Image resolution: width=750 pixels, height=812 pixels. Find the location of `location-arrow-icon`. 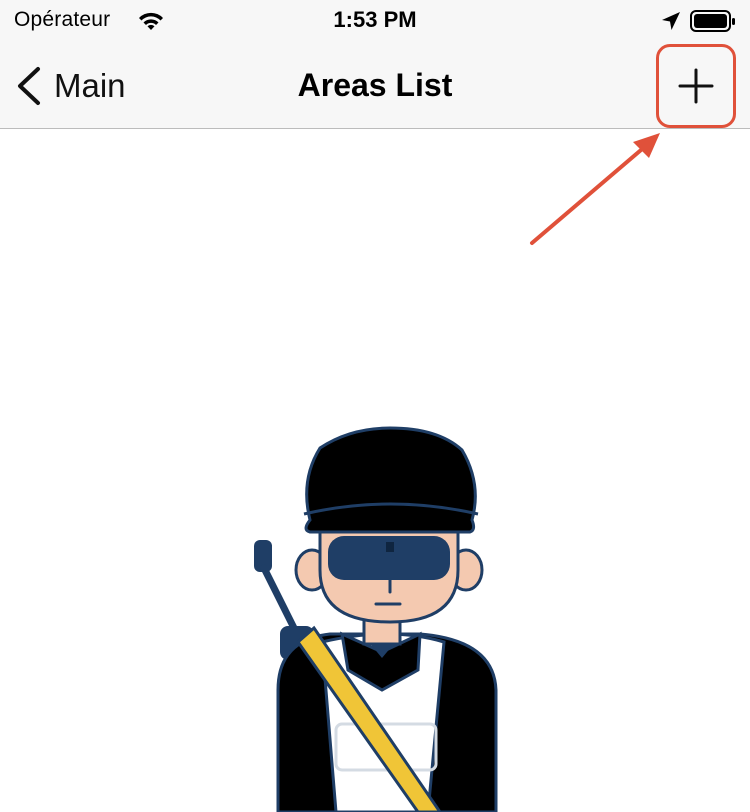

location-arrow-icon is located at coordinates (671, 21).